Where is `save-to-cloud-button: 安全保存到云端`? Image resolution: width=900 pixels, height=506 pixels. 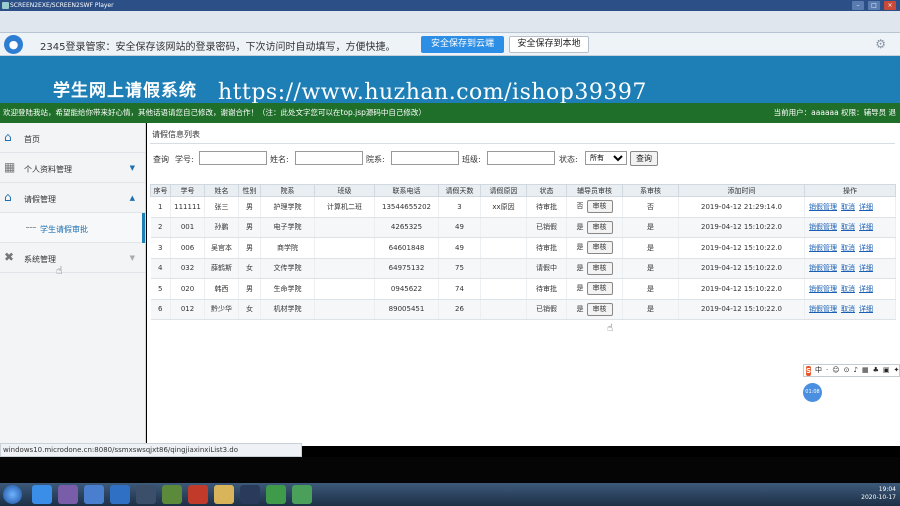 save-to-cloud-button: 安全保存到云端 is located at coordinates (462, 44).